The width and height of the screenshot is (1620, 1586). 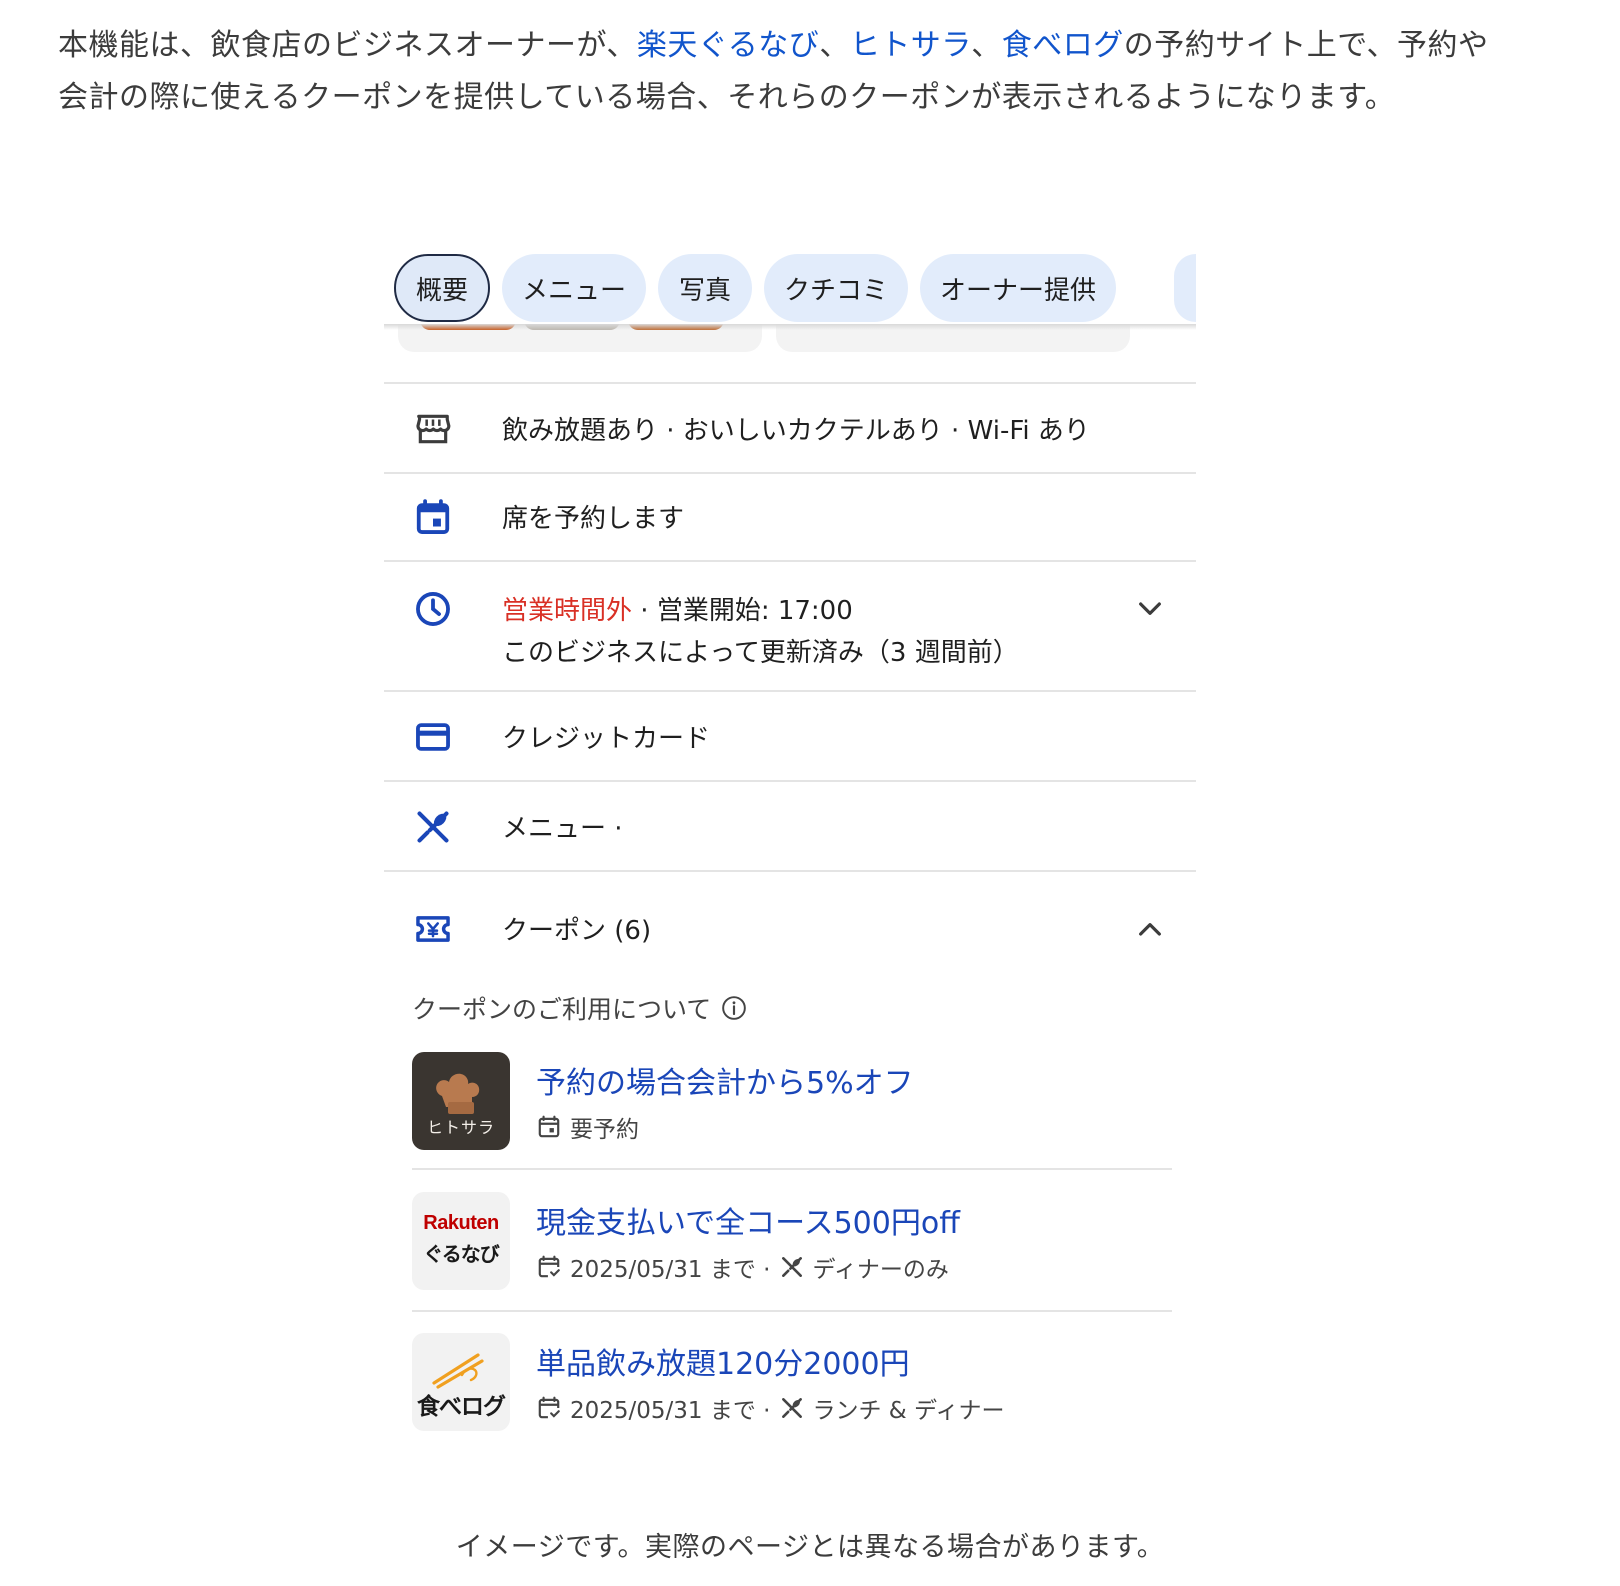 I want to click on tab-reviews: クチコミ, so click(x=836, y=288).